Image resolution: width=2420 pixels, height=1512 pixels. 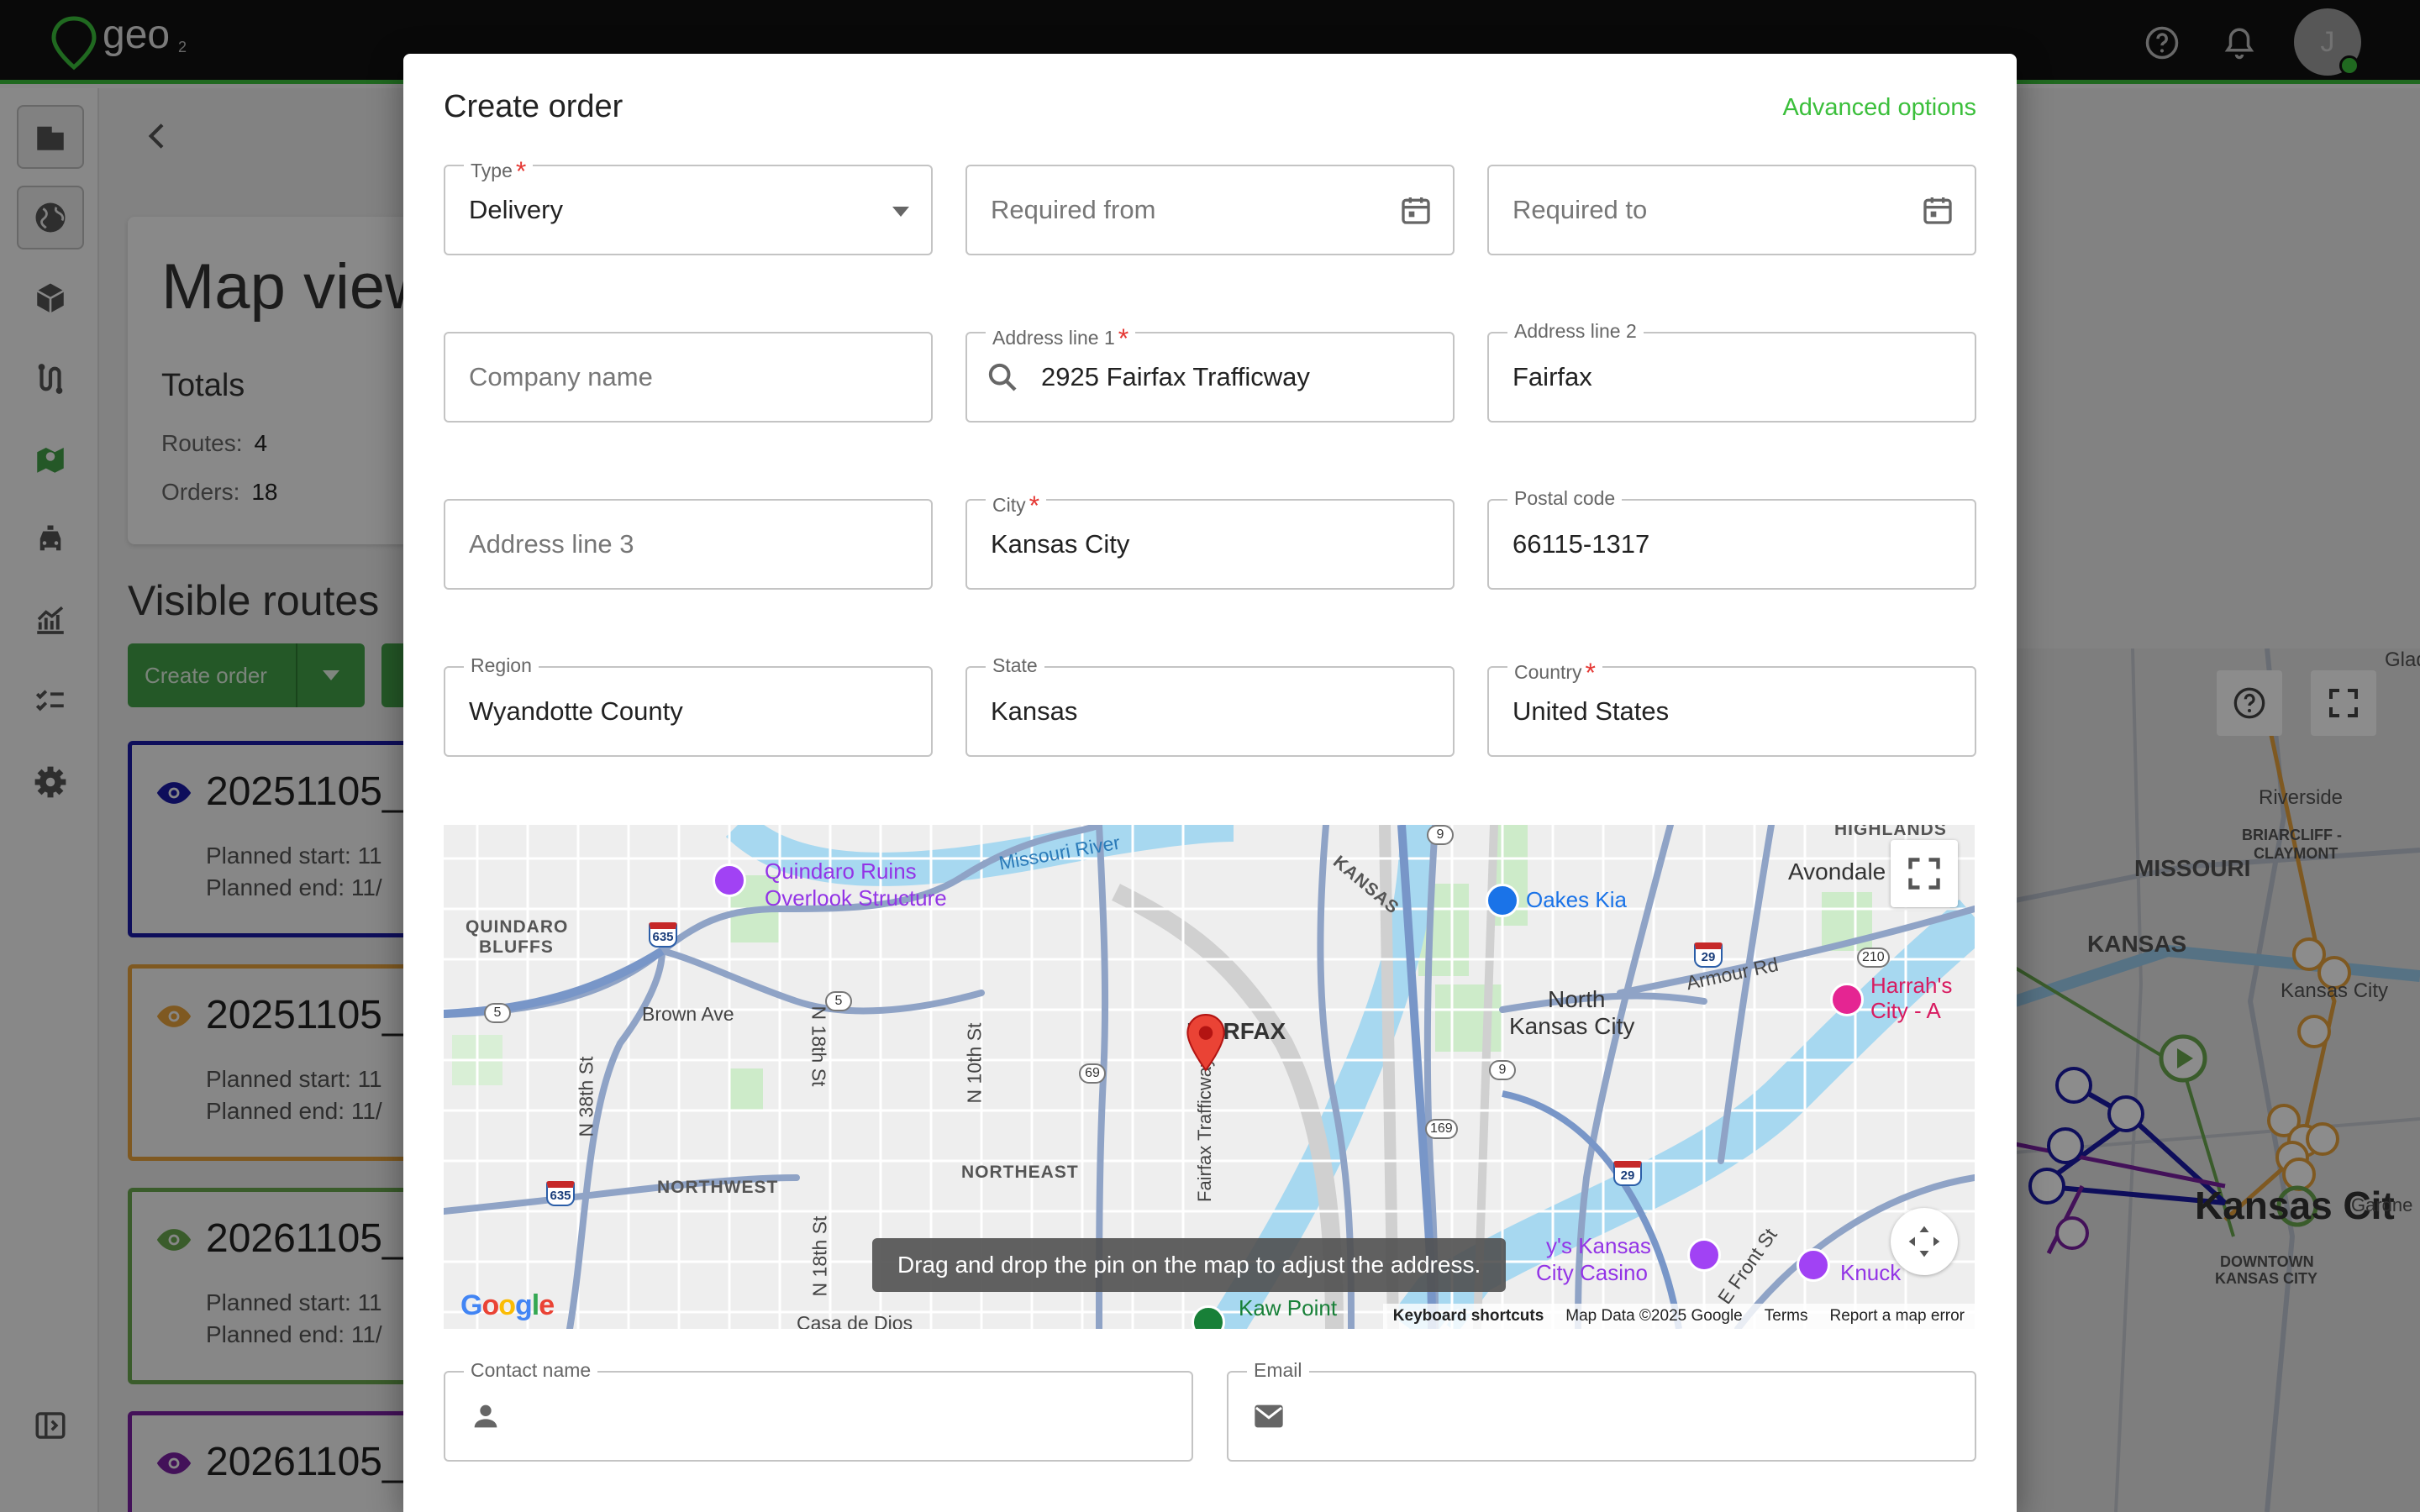 I want to click on company-name-input, so click(x=670, y=377).